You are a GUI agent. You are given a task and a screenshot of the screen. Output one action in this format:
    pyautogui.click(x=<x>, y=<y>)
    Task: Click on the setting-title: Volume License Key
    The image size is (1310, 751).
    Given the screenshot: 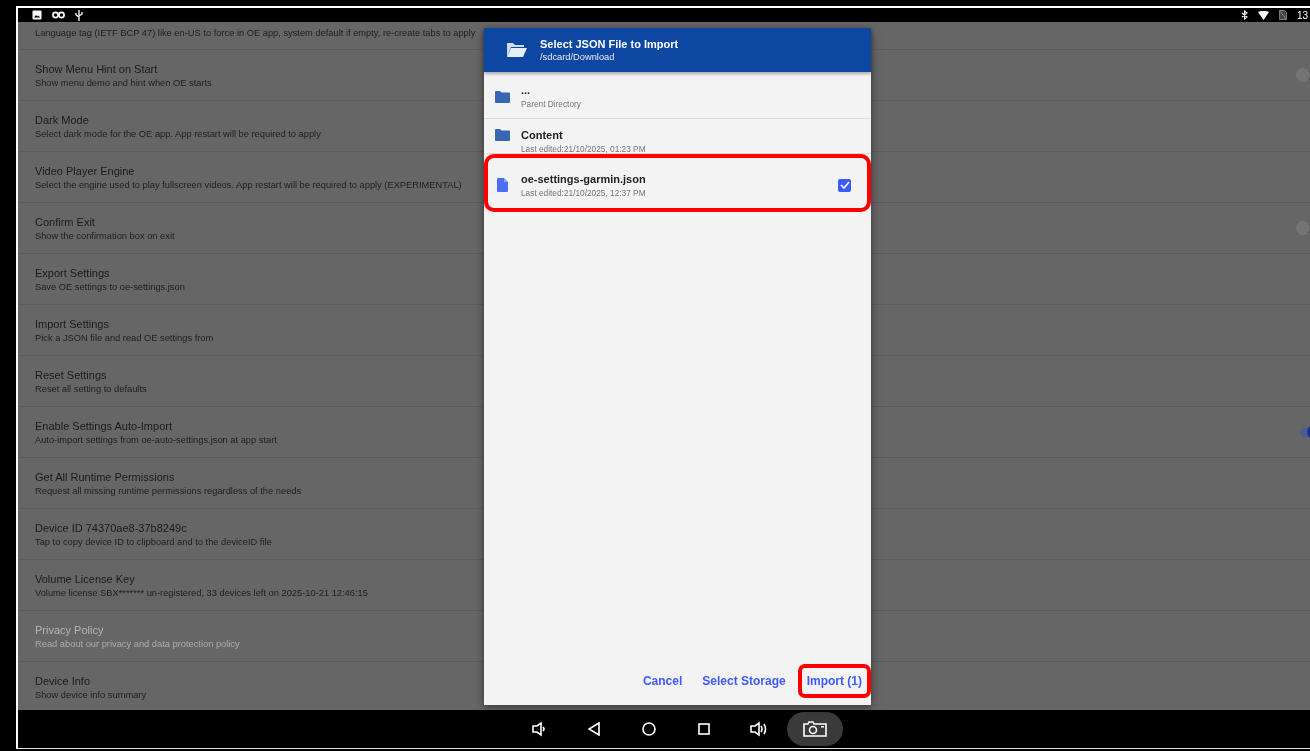 What is the action you would take?
    pyautogui.click(x=85, y=578)
    